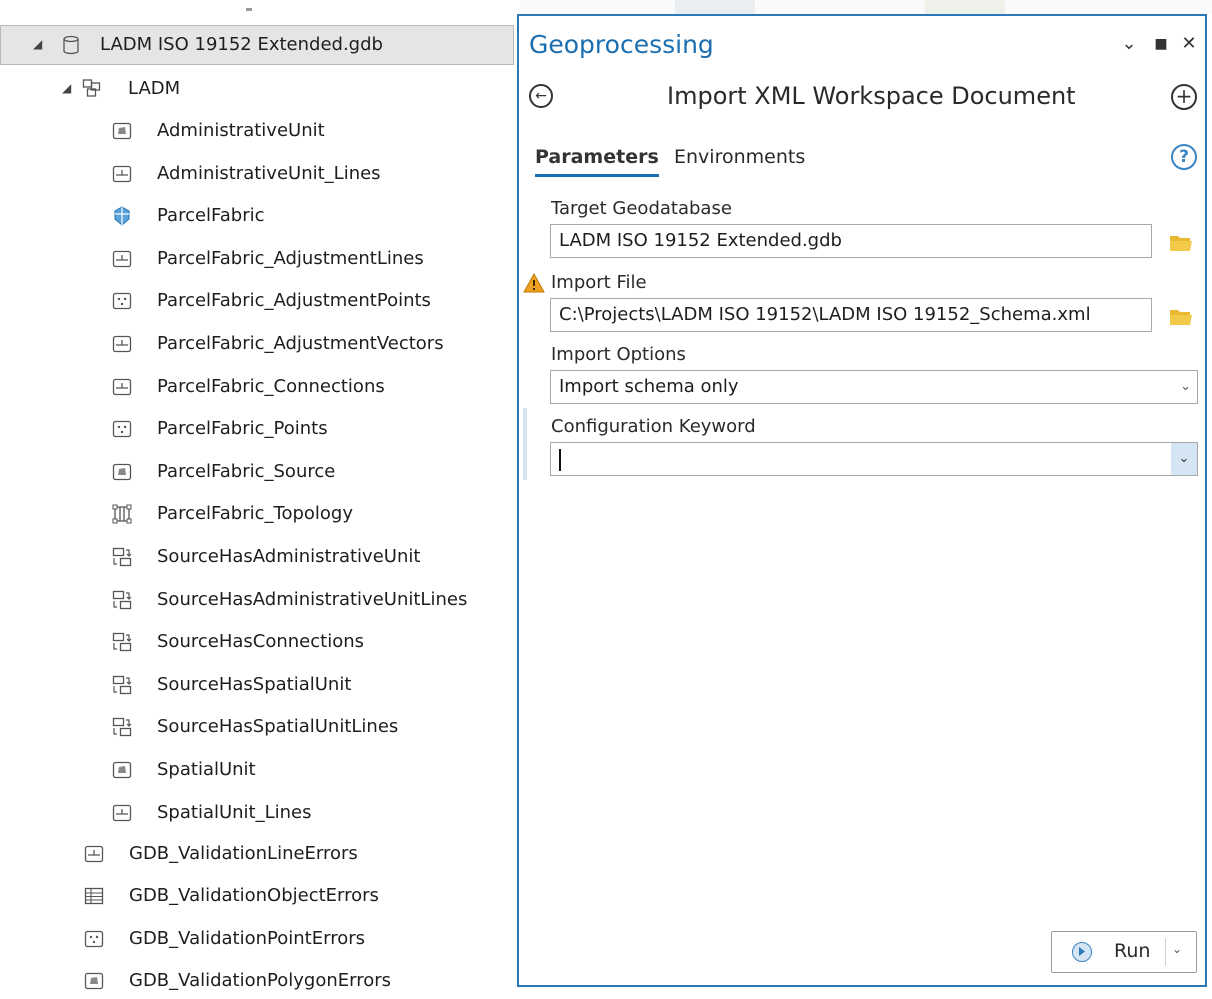  I want to click on tree-item-row: SpatialUnit_Lines, so click(257, 813).